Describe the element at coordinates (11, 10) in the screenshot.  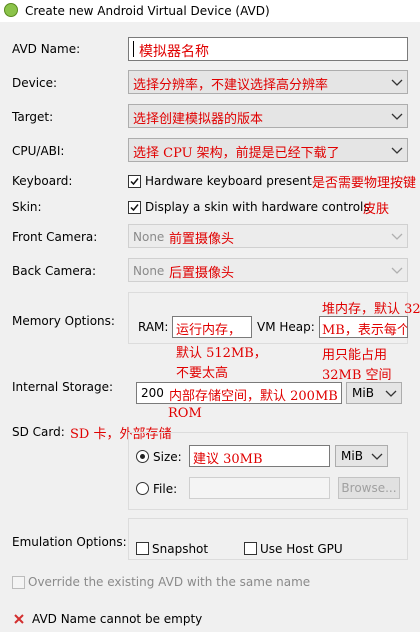
I see `android-app-icon` at that location.